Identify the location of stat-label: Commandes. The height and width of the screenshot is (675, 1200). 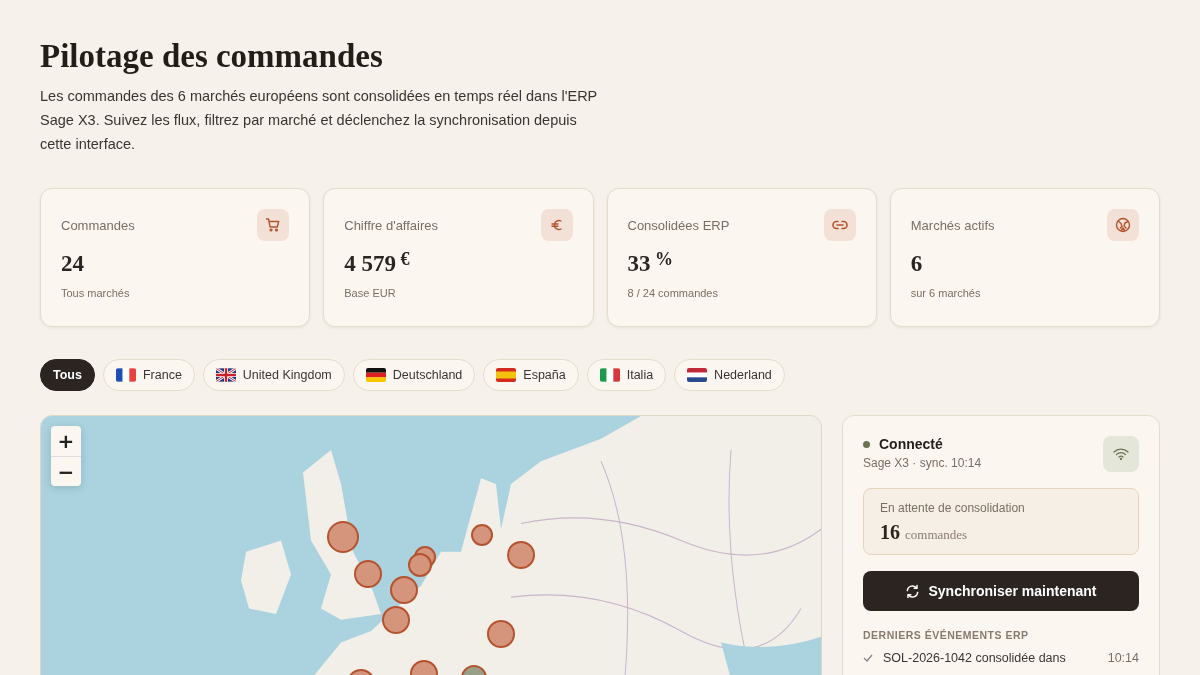
(98, 225).